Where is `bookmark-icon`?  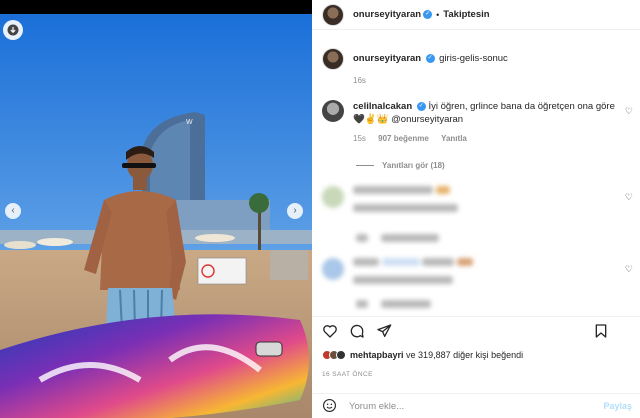
bookmark-icon is located at coordinates (601, 332).